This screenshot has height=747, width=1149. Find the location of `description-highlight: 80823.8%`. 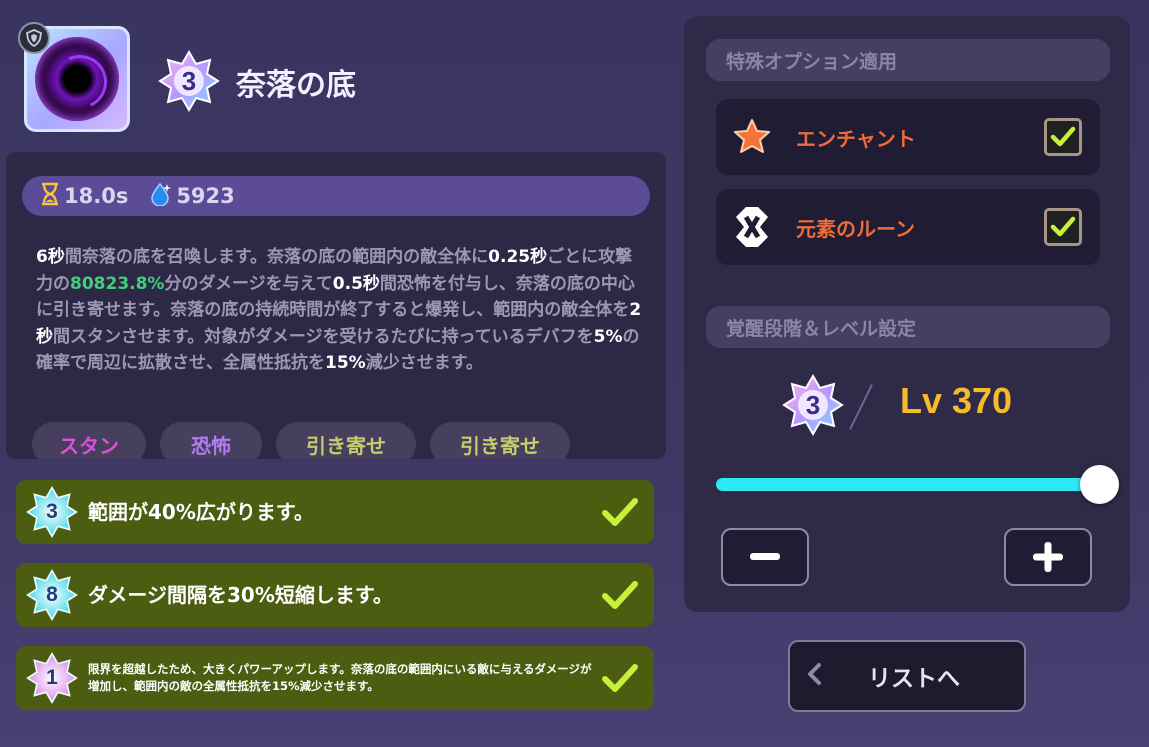

description-highlight: 80823.8% is located at coordinates (117, 283).